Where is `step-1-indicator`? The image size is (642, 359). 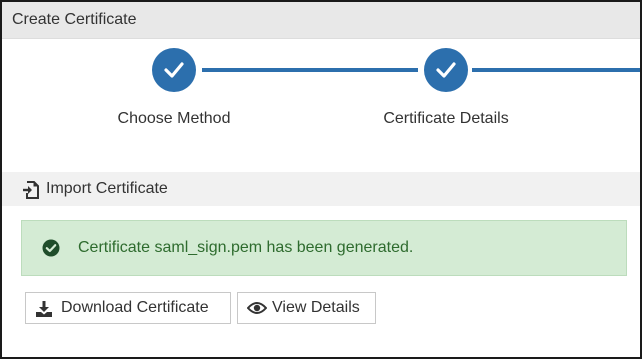 step-1-indicator is located at coordinates (174, 70).